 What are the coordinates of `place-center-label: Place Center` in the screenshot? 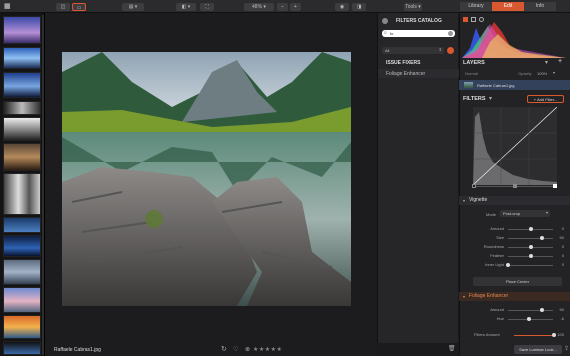 It's located at (517, 281).